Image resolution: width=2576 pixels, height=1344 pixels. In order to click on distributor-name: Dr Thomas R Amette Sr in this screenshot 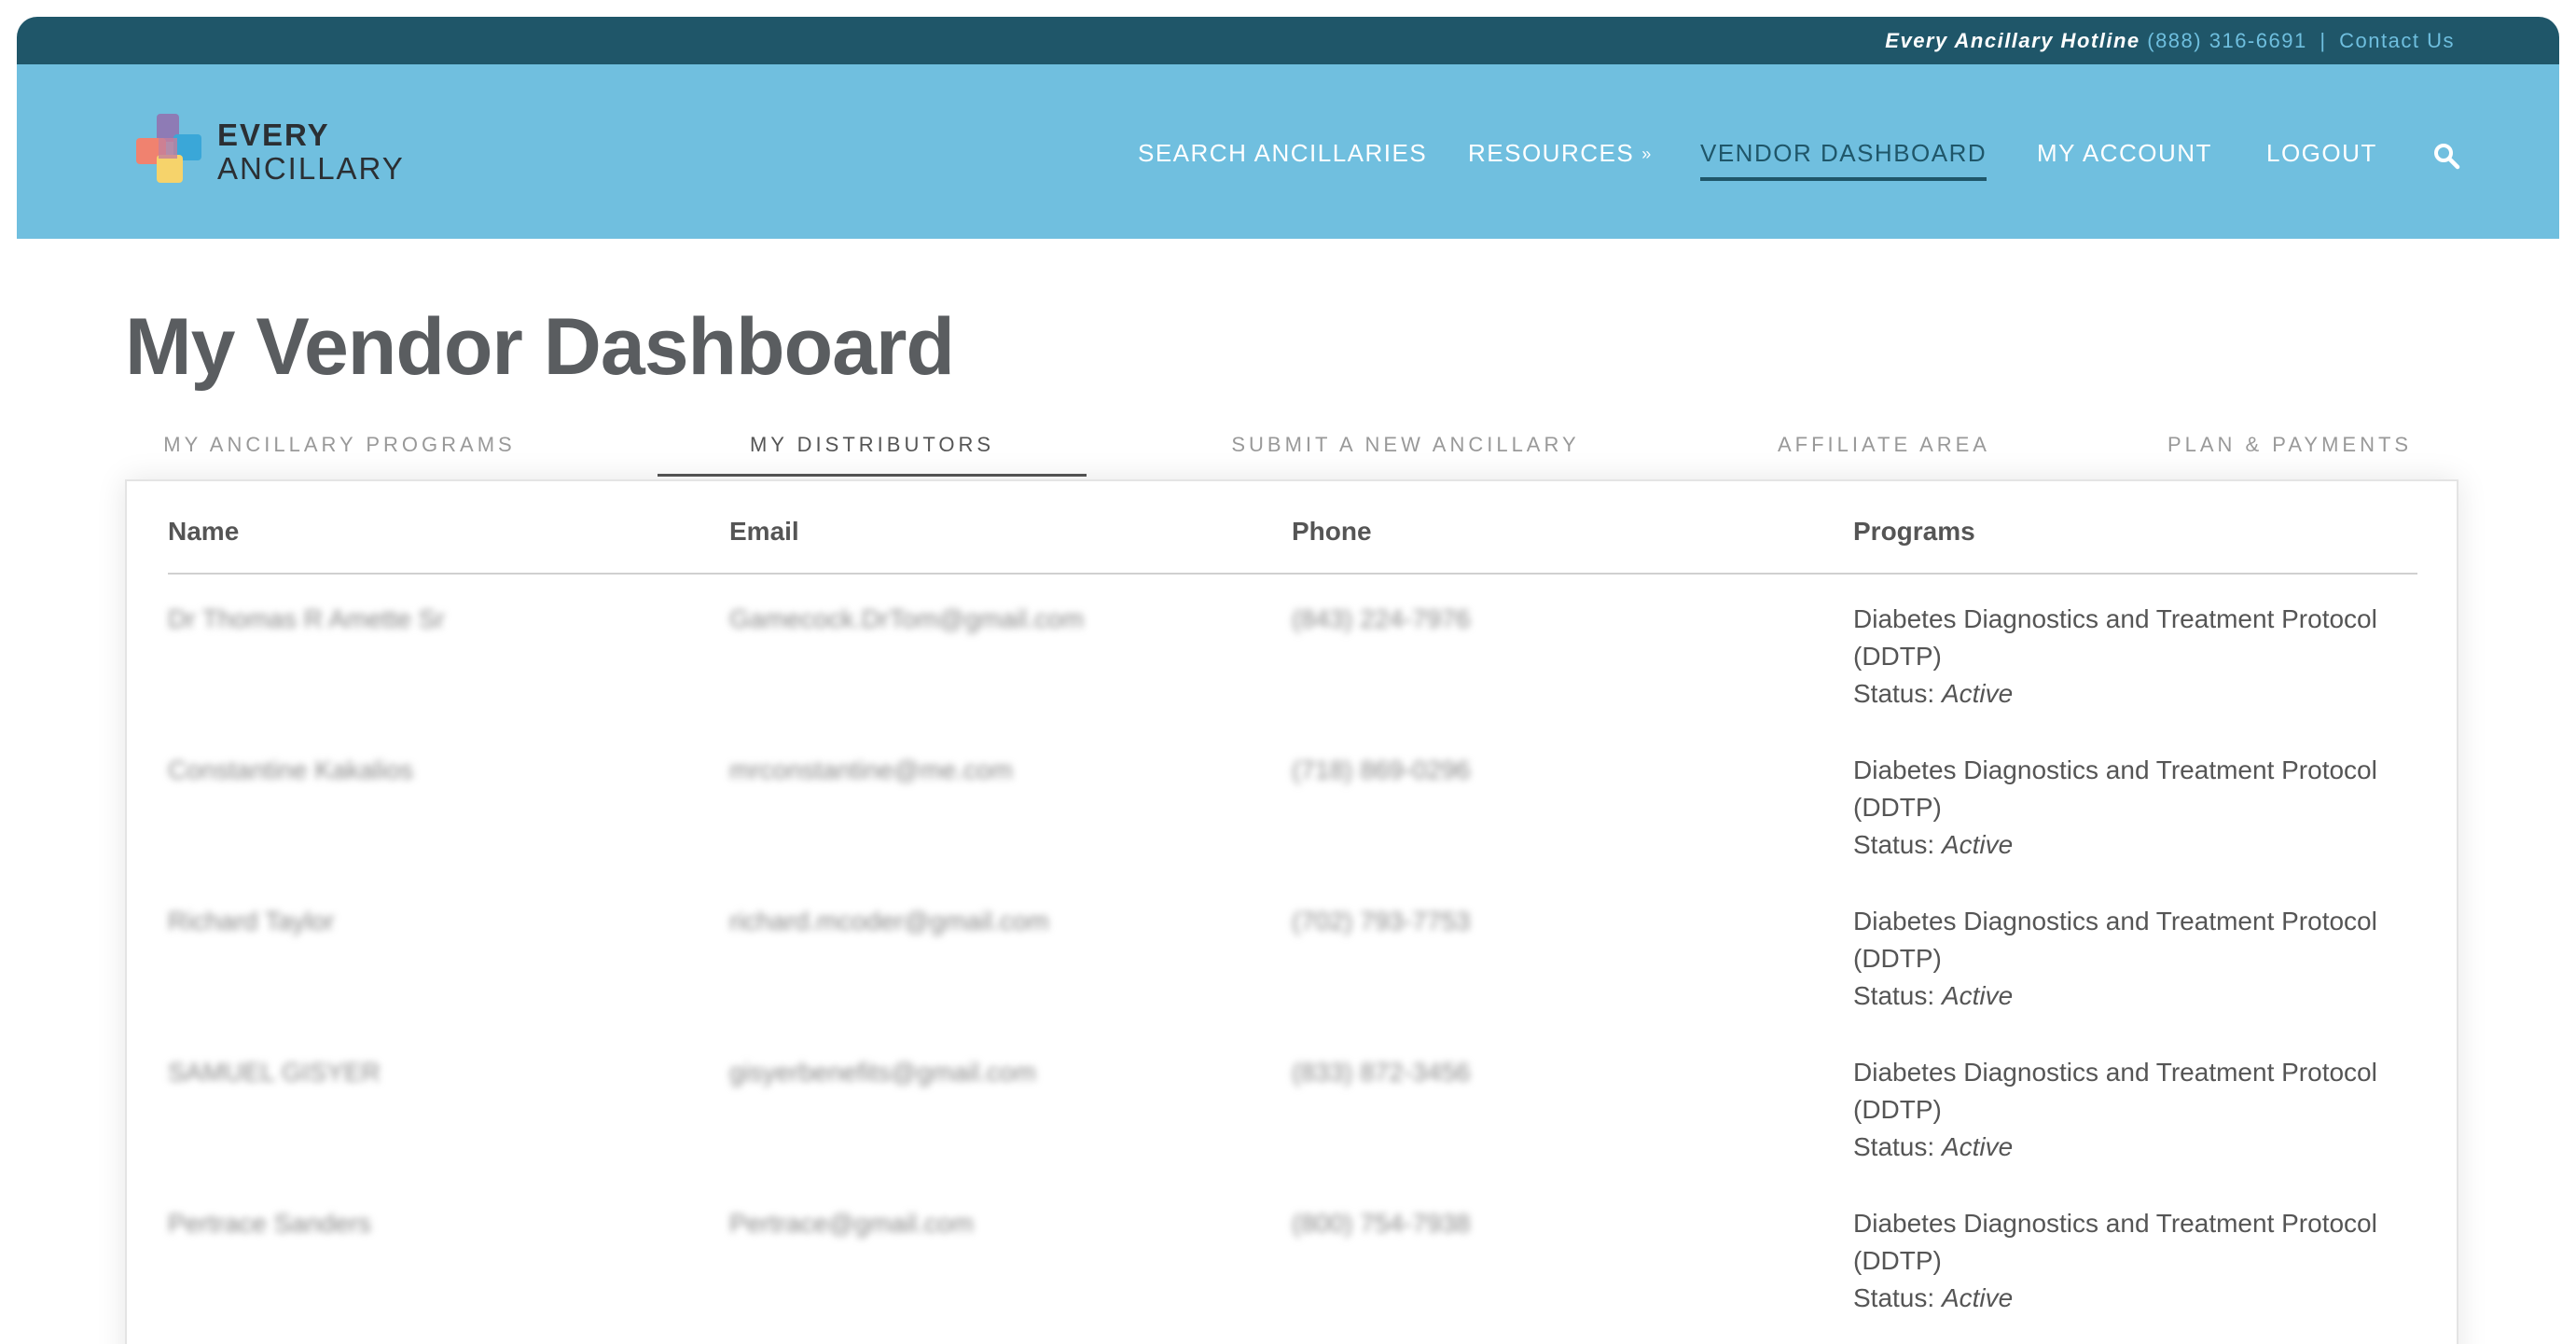, I will do `click(306, 618)`.